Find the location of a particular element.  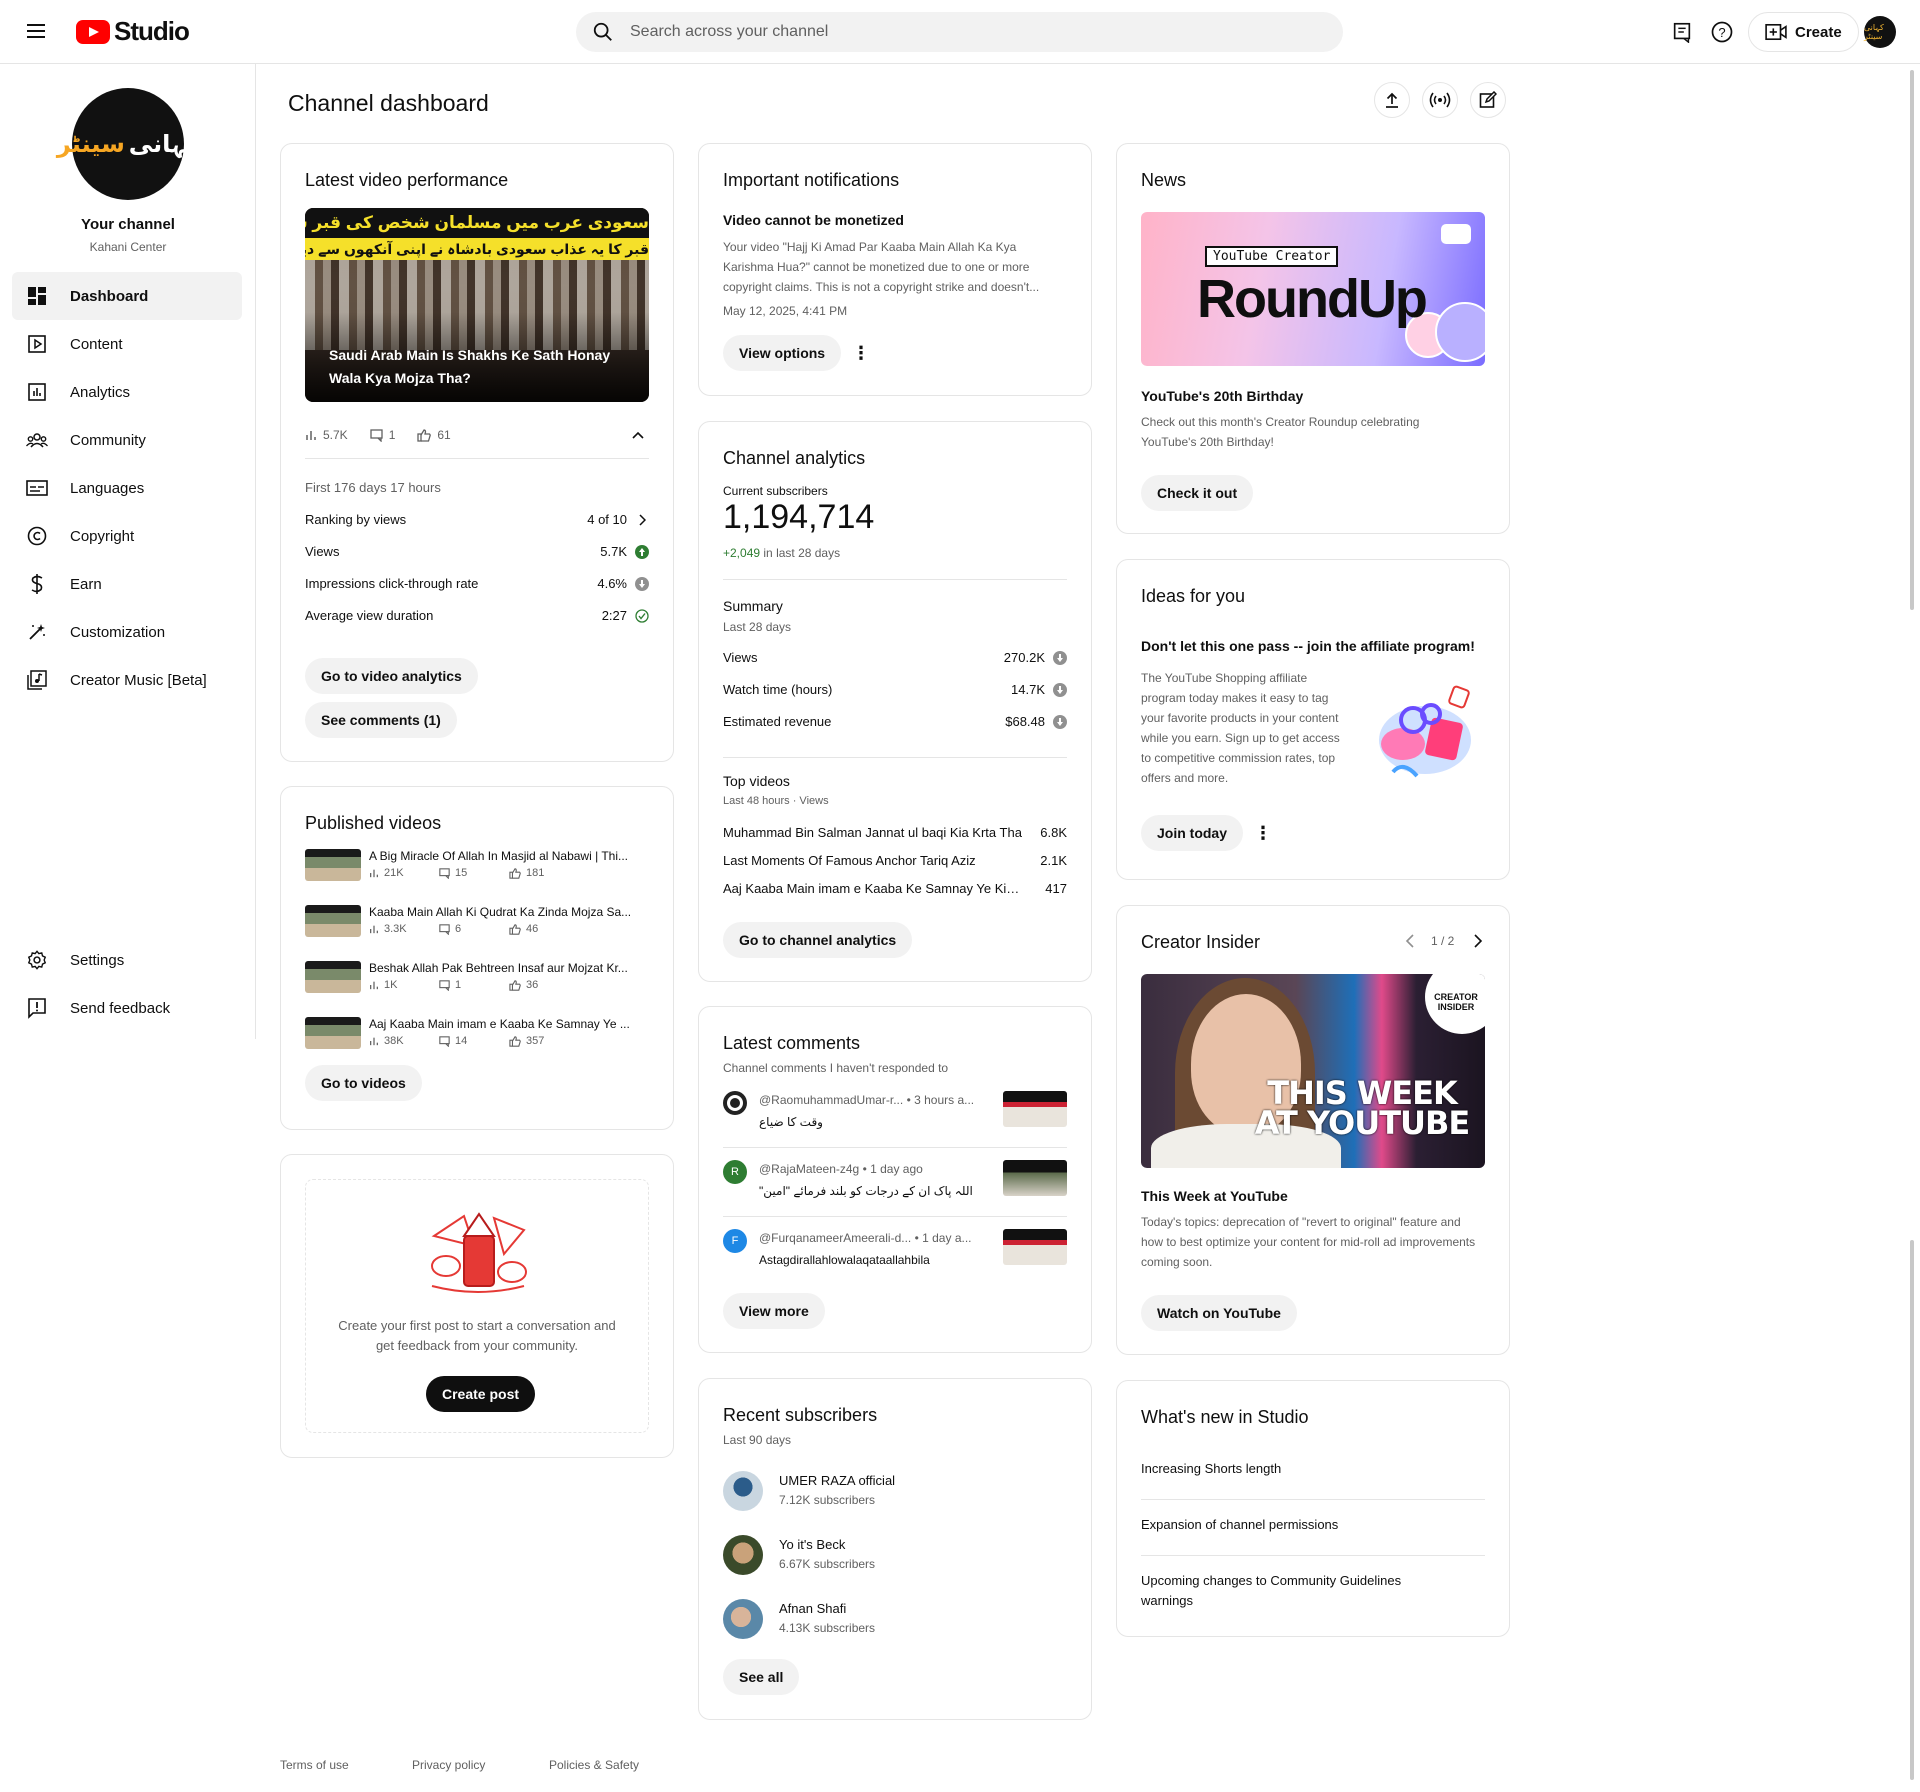

search-bar is located at coordinates (959, 32).